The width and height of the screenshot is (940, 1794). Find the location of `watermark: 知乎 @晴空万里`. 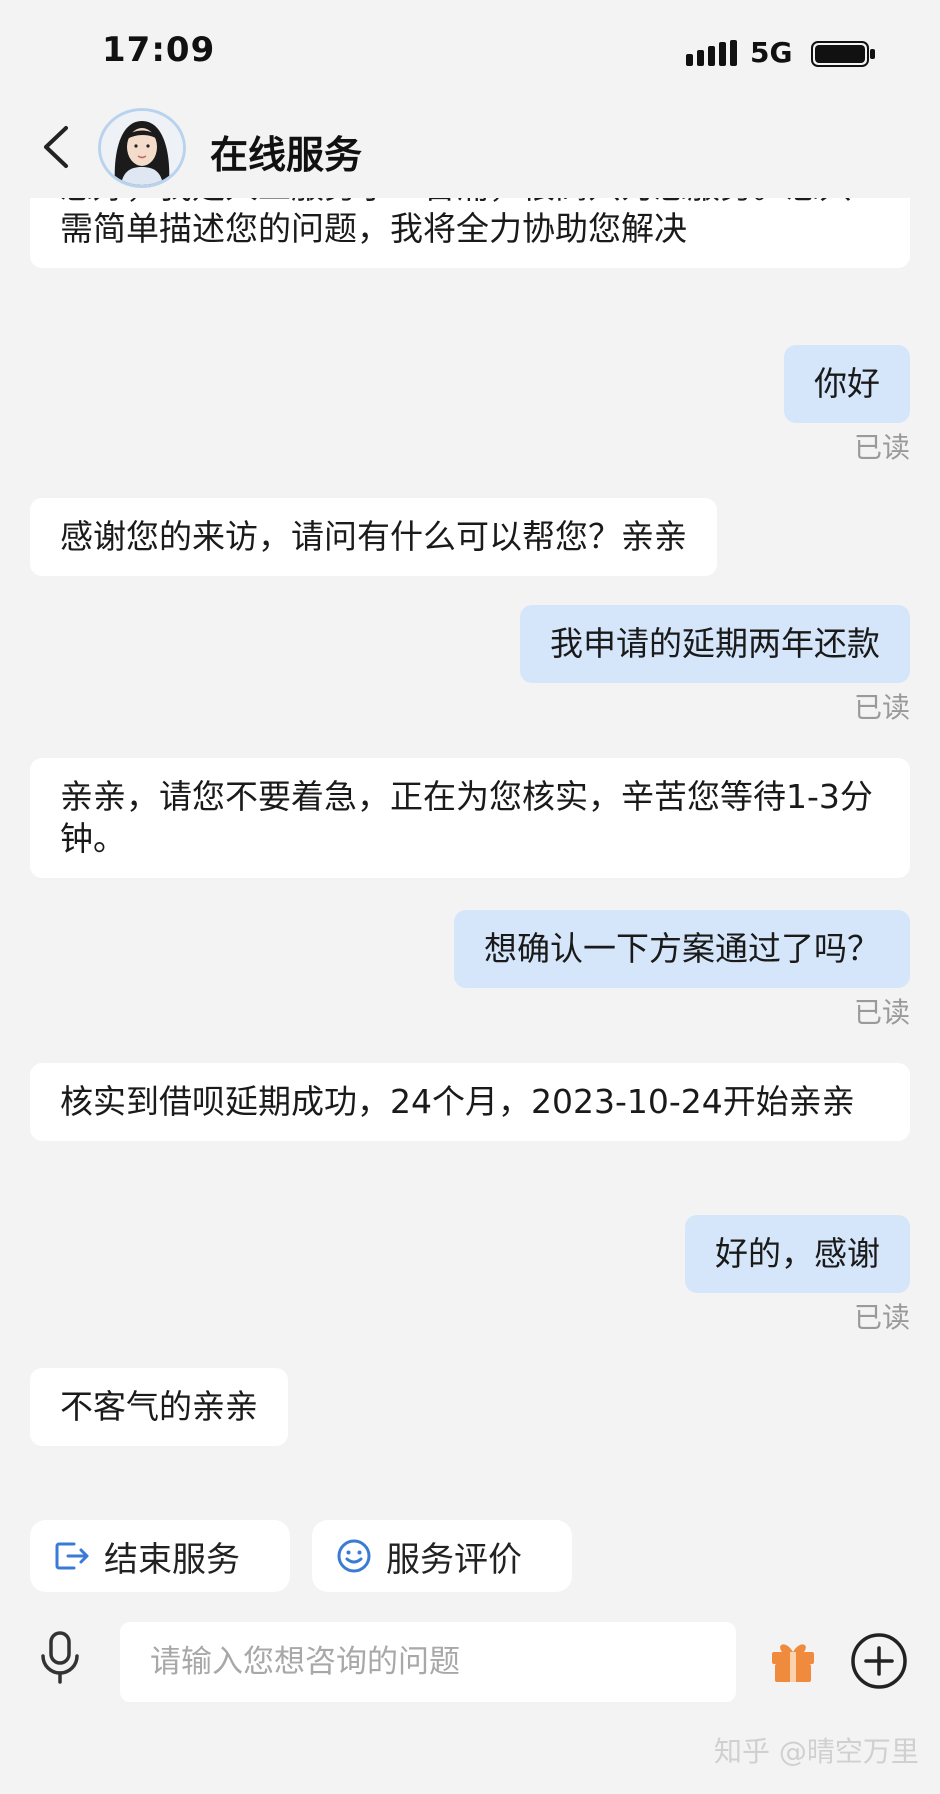

watermark: 知乎 @晴空万里 is located at coordinates (816, 1751).